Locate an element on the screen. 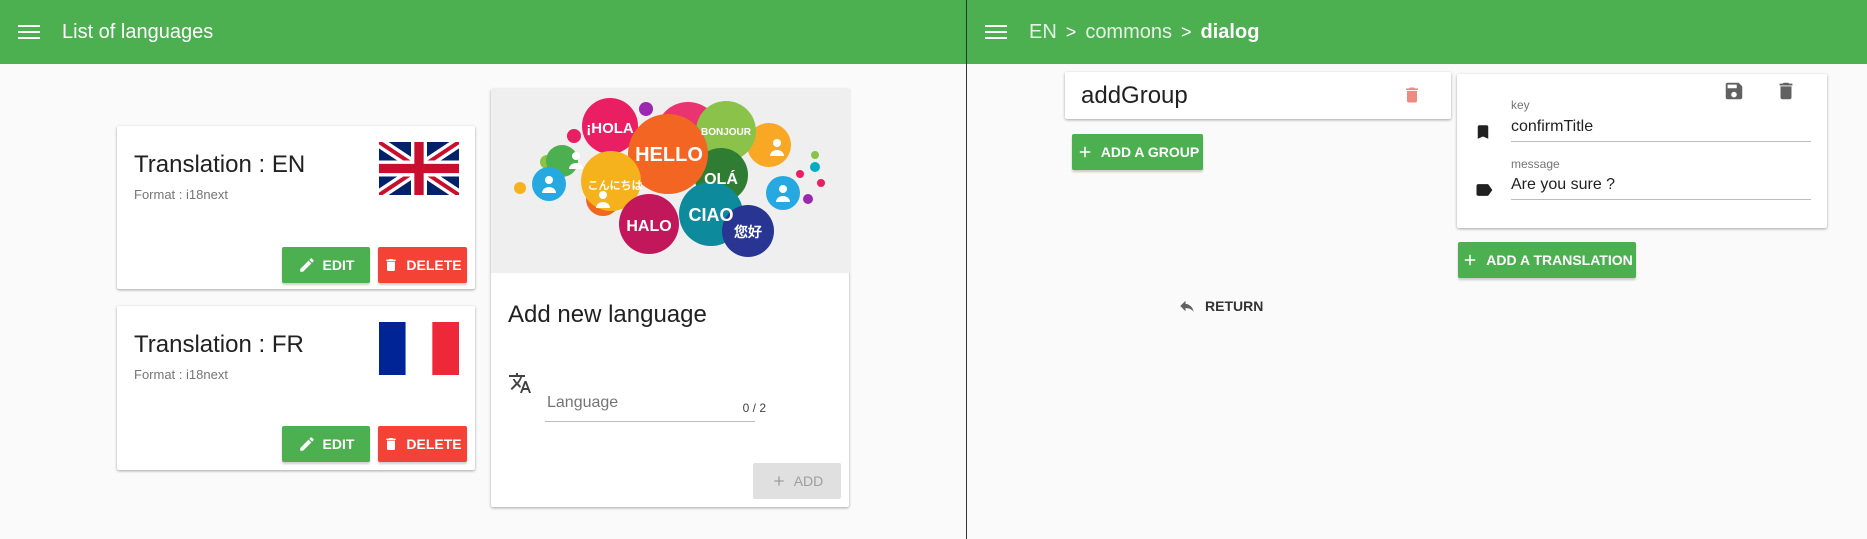 This screenshot has height=539, width=1867. bubble-text: BONJOUR is located at coordinates (726, 132).